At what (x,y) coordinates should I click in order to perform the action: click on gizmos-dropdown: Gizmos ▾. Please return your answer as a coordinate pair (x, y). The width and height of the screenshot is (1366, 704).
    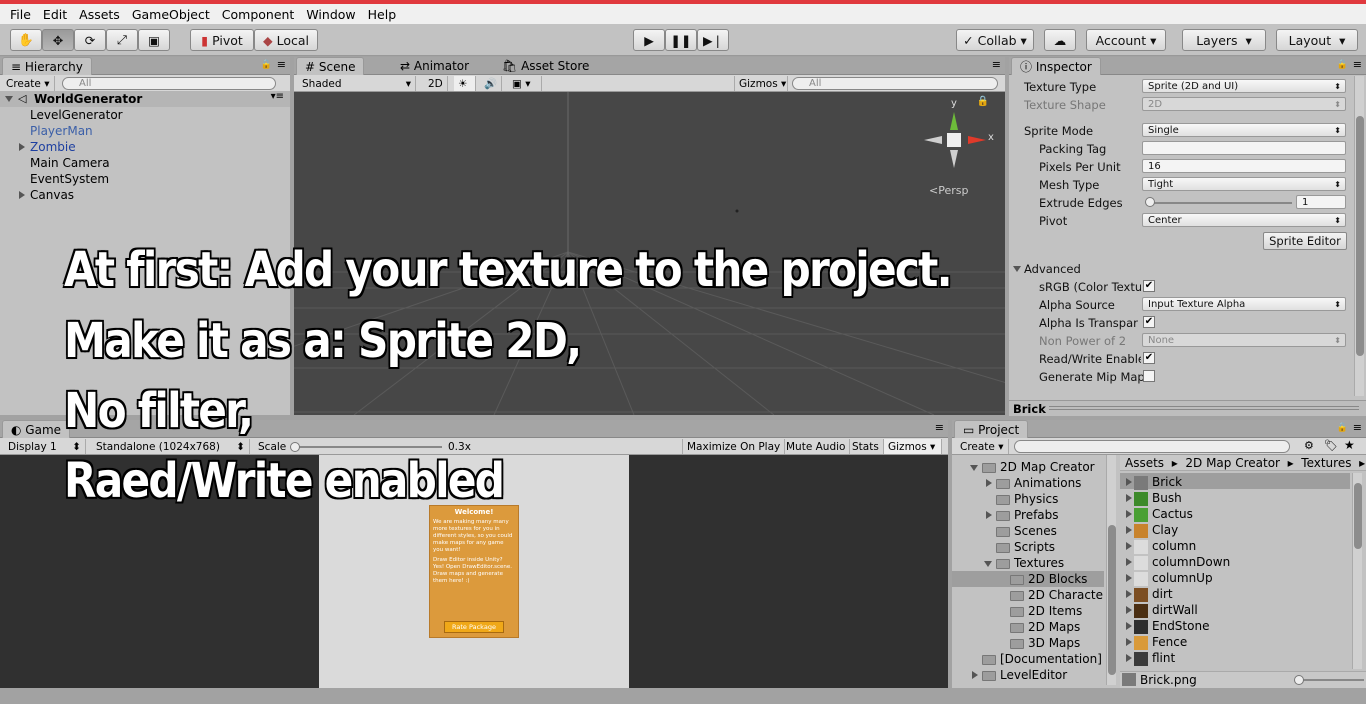
    Looking at the image, I should click on (761, 83).